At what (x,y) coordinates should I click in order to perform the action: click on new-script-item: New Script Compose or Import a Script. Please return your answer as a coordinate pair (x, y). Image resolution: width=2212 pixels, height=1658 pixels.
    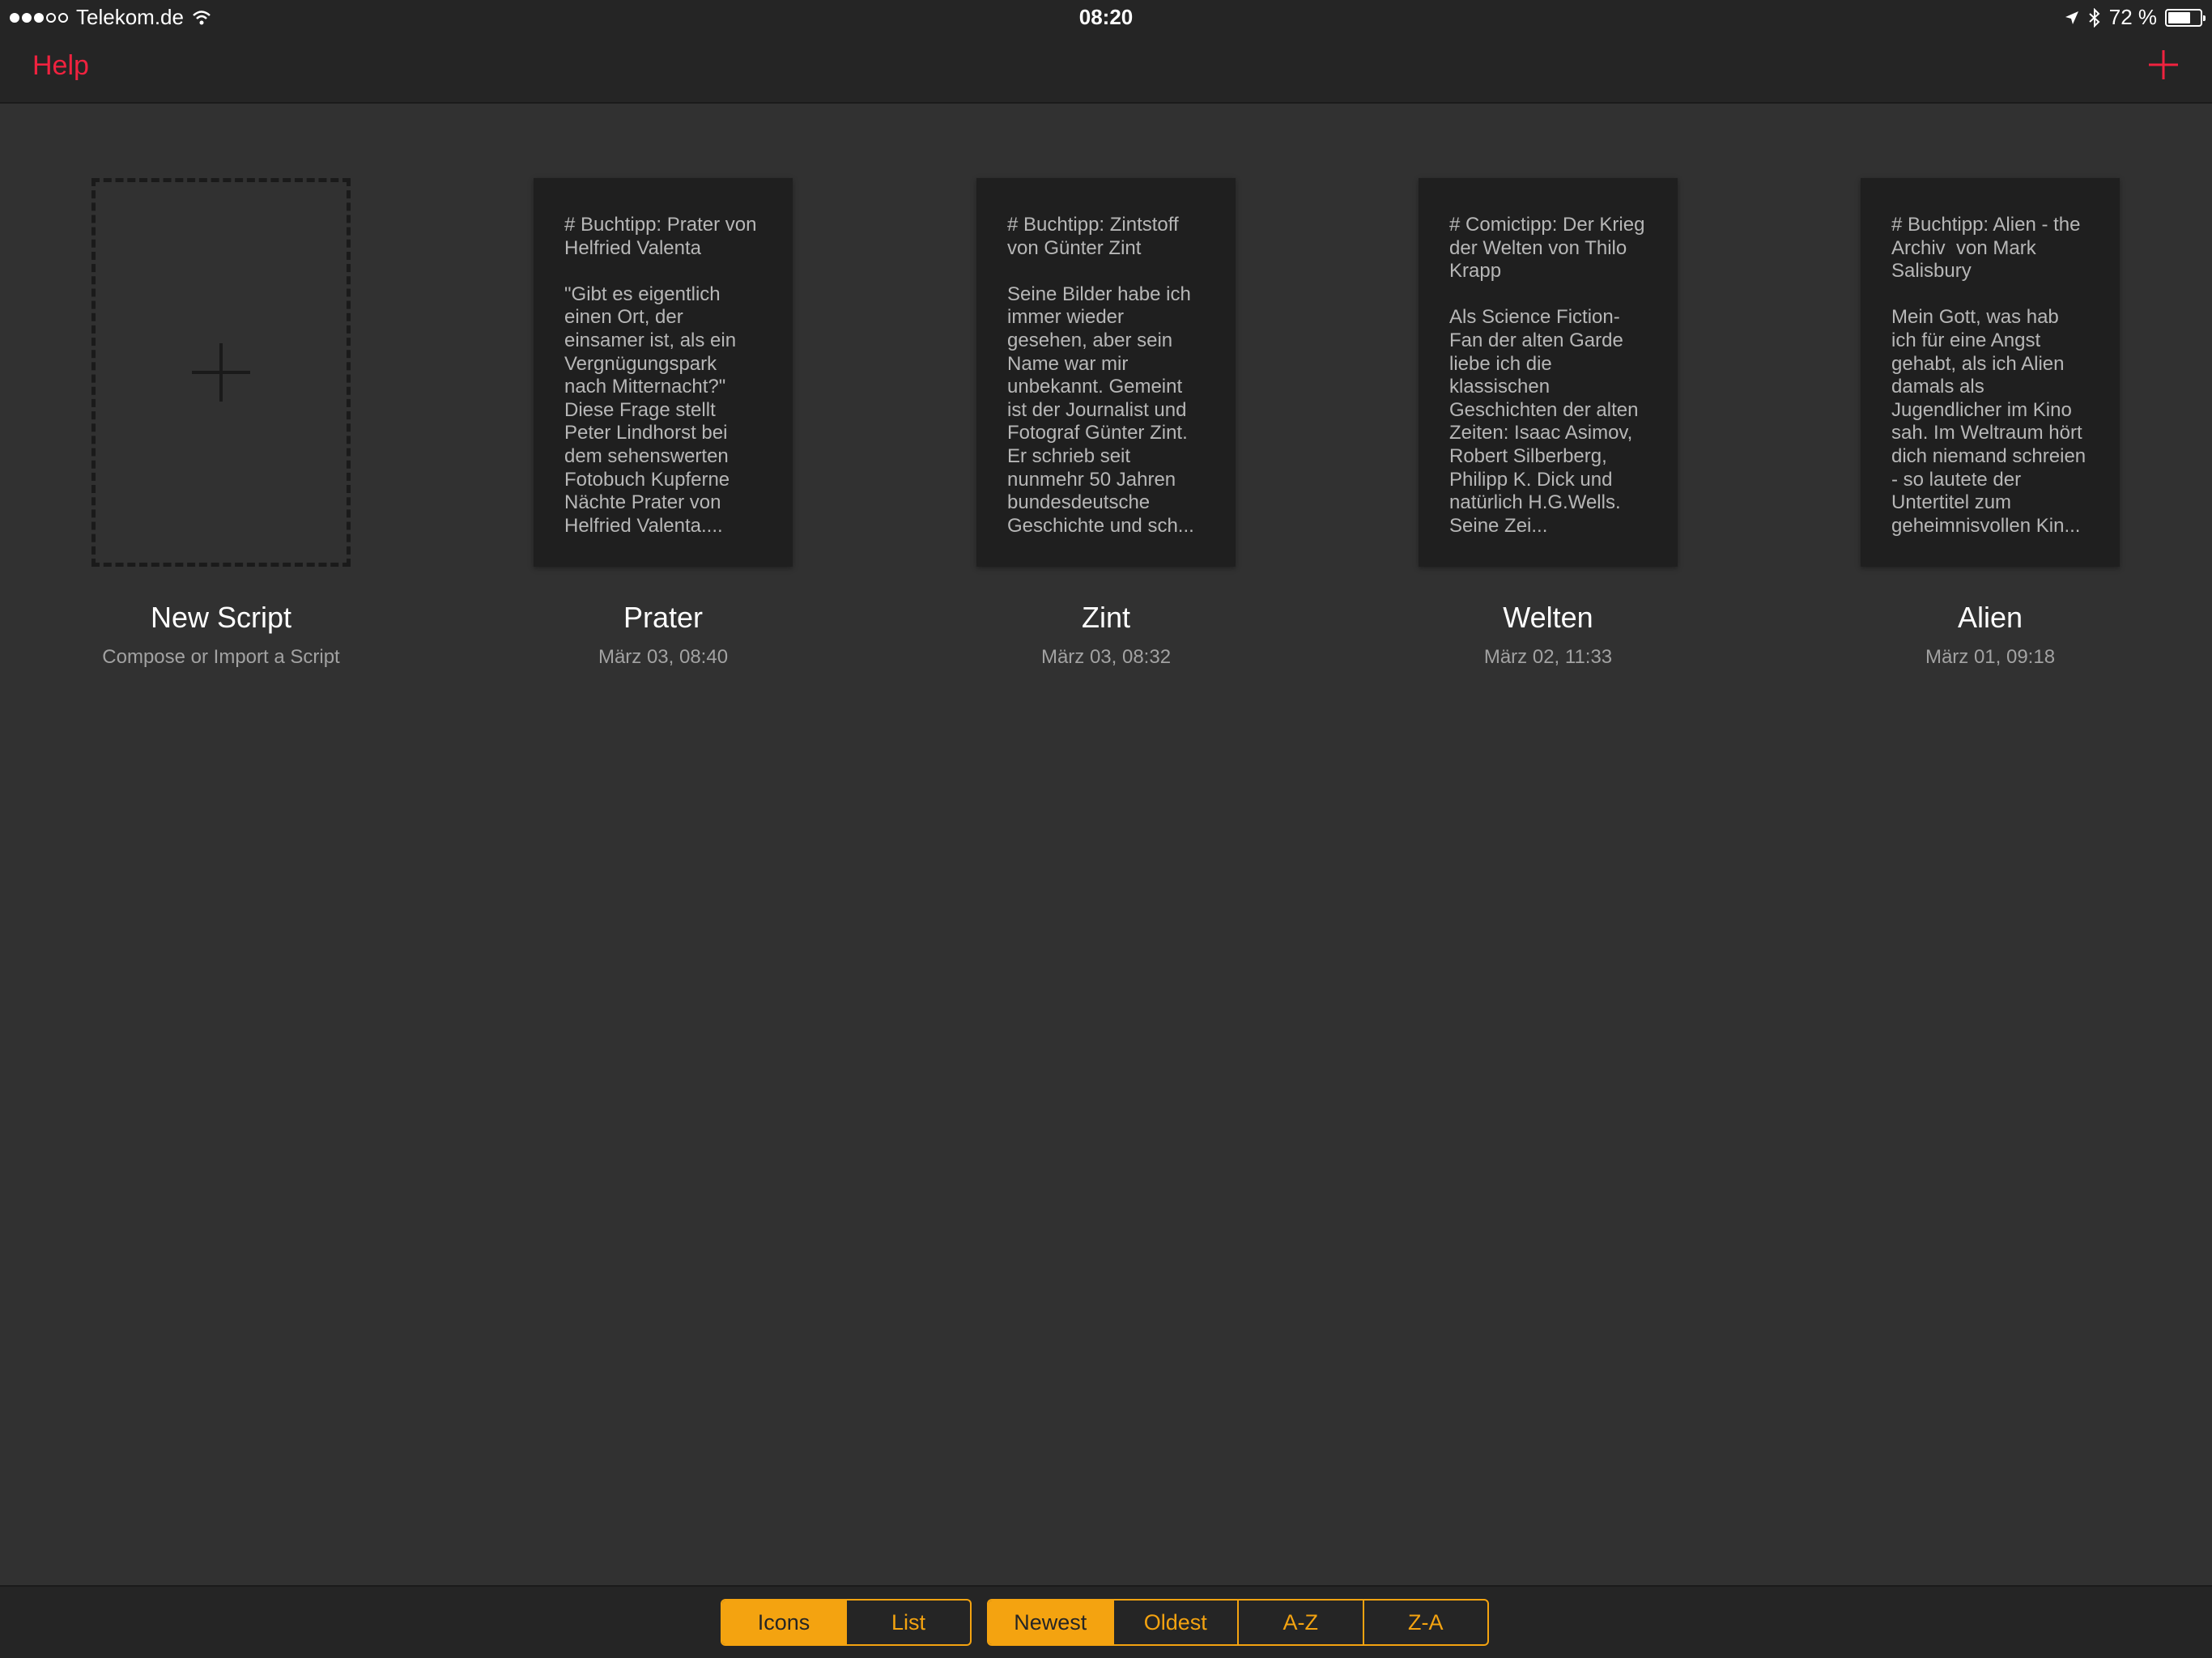
    Looking at the image, I should click on (221, 423).